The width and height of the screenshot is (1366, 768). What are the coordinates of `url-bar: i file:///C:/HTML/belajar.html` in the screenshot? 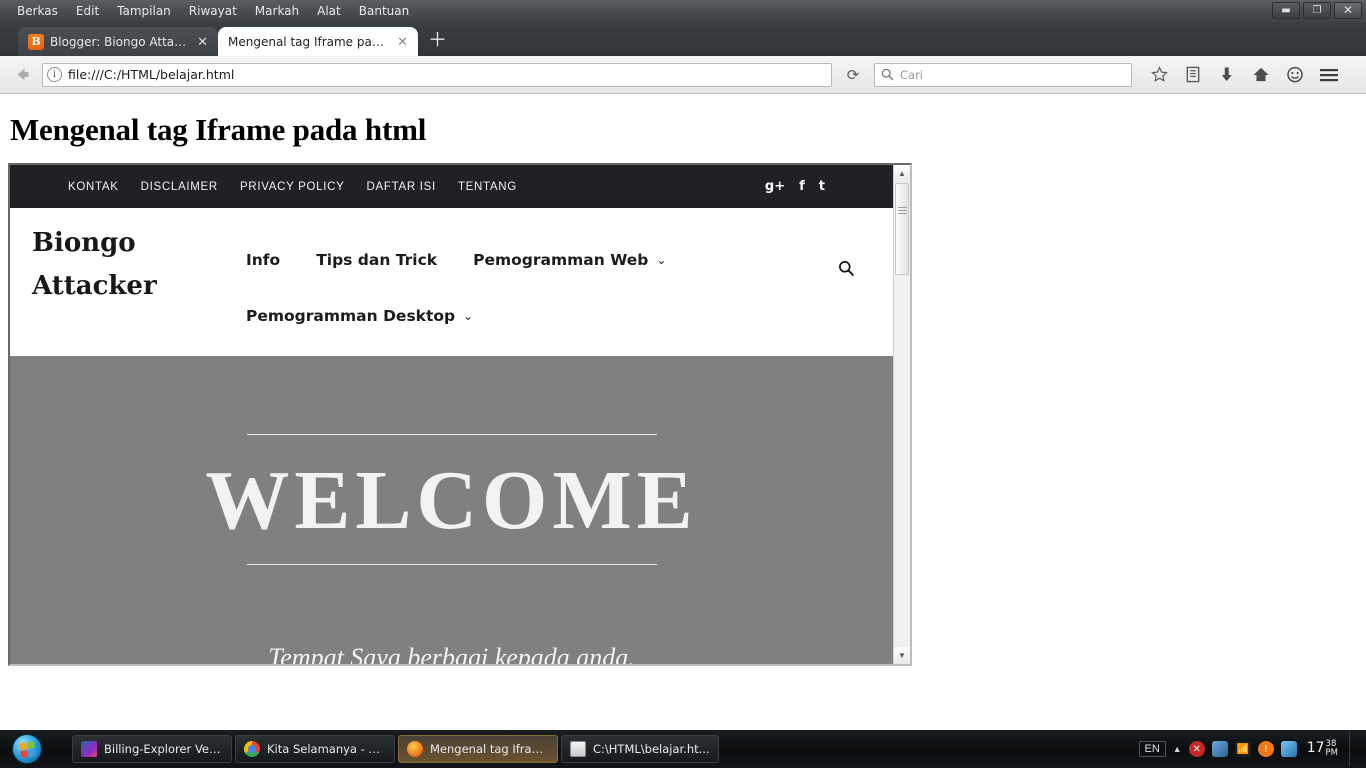 It's located at (437, 74).